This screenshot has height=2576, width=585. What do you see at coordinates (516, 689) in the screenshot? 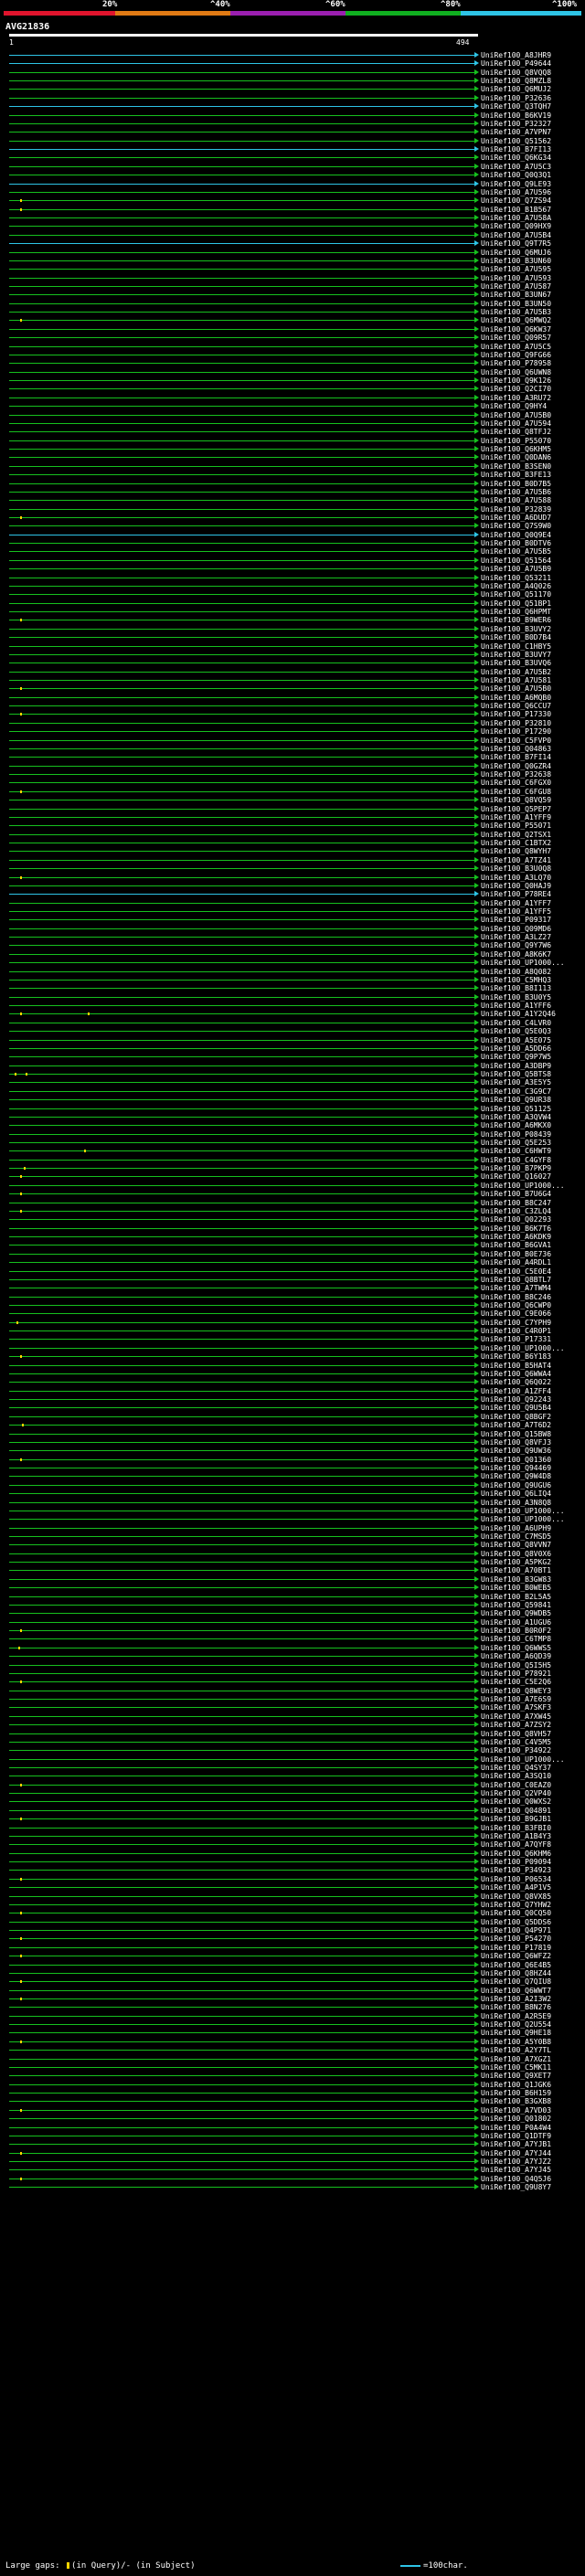
I see `hit-label: UniRef100_A7U5B0` at bounding box center [516, 689].